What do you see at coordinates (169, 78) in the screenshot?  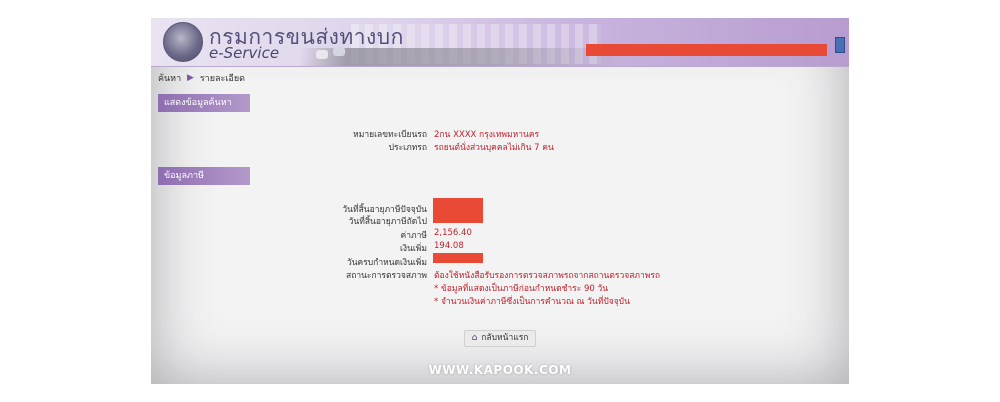 I see `breadcrumb-search-link: ค้นหา` at bounding box center [169, 78].